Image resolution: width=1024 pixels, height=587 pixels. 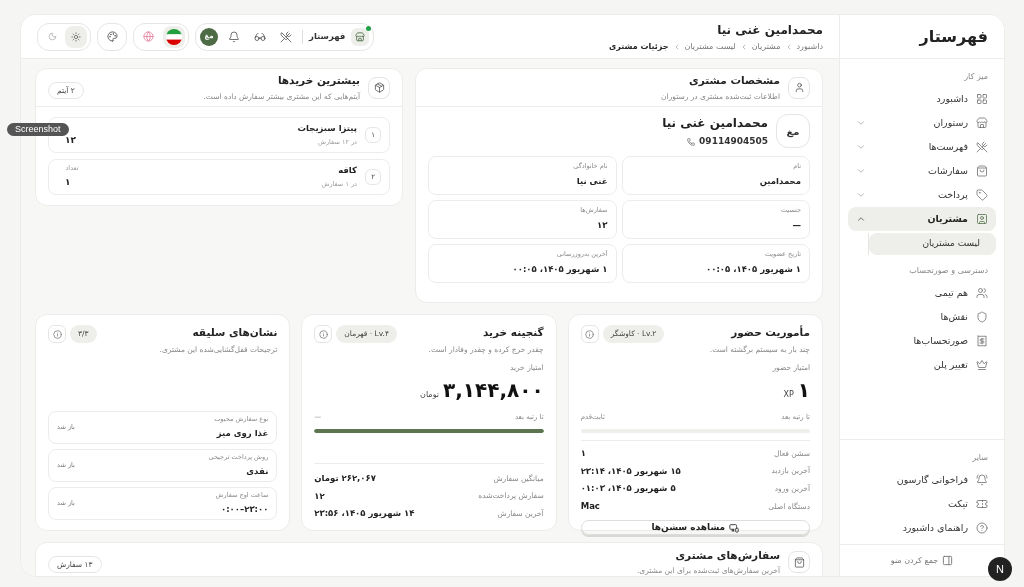 What do you see at coordinates (734, 527) in the screenshot?
I see `devices-icon` at bounding box center [734, 527].